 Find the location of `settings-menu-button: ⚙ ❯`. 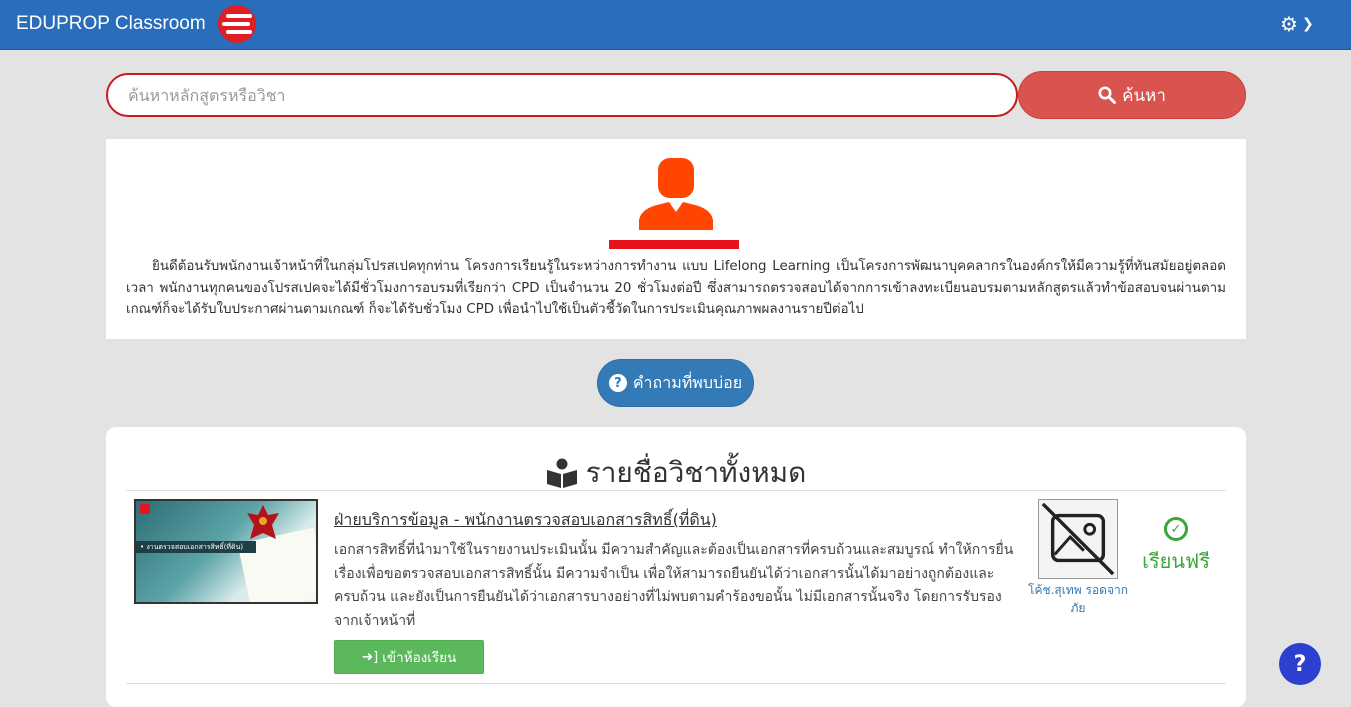

settings-menu-button: ⚙ ❯ is located at coordinates (1297, 24).